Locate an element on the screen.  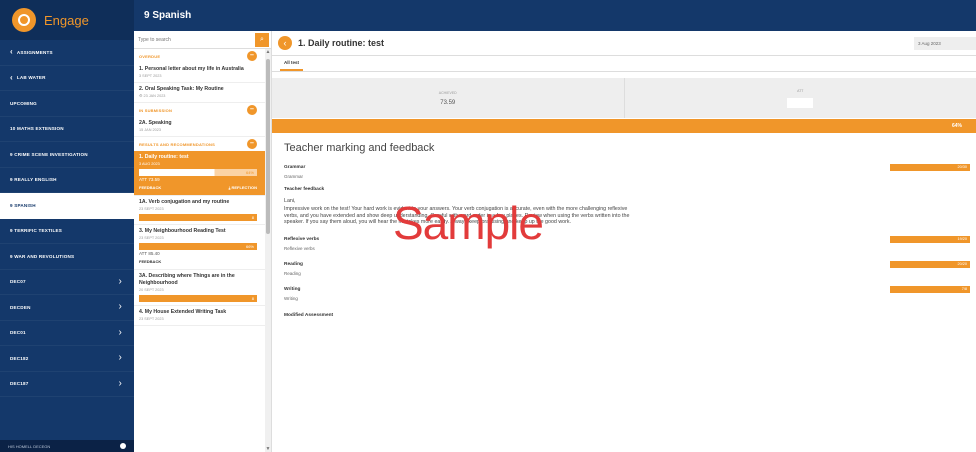
criterion-score: 7/8 is located at coordinates (964, 288).